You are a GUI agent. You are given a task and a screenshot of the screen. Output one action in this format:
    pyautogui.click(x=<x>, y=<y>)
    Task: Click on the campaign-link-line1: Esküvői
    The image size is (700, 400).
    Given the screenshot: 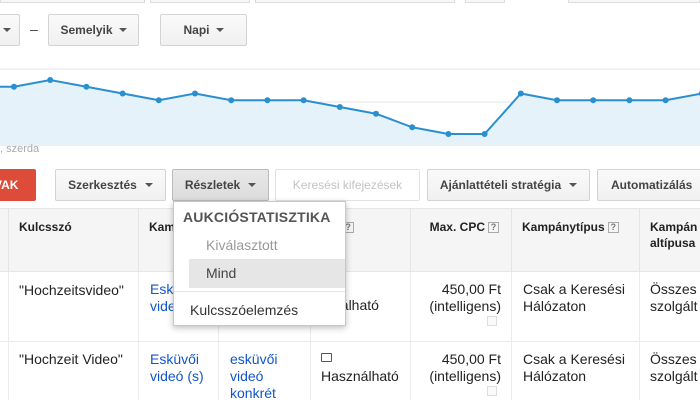 What is the action you would take?
    pyautogui.click(x=184, y=359)
    